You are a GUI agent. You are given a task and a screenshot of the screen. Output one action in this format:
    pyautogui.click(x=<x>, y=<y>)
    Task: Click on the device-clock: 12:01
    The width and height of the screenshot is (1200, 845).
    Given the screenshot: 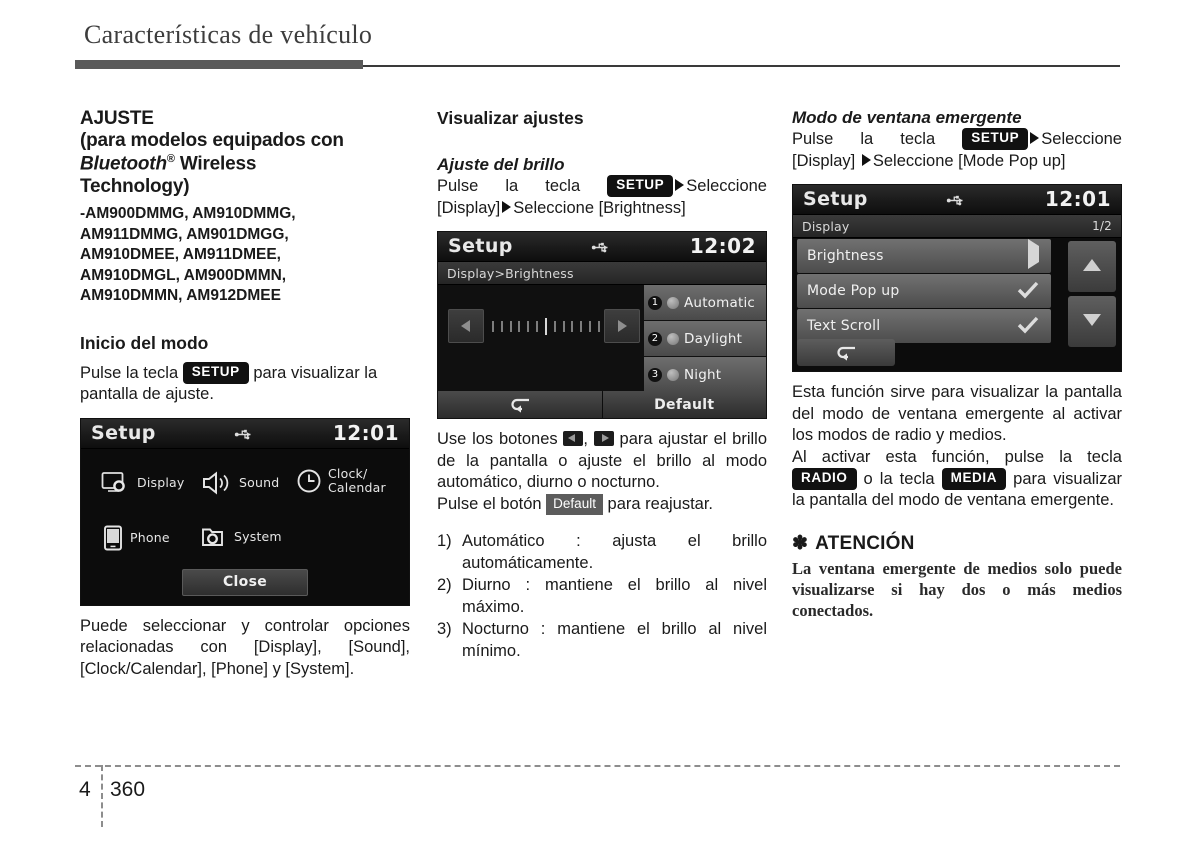 What is the action you would take?
    pyautogui.click(x=365, y=432)
    